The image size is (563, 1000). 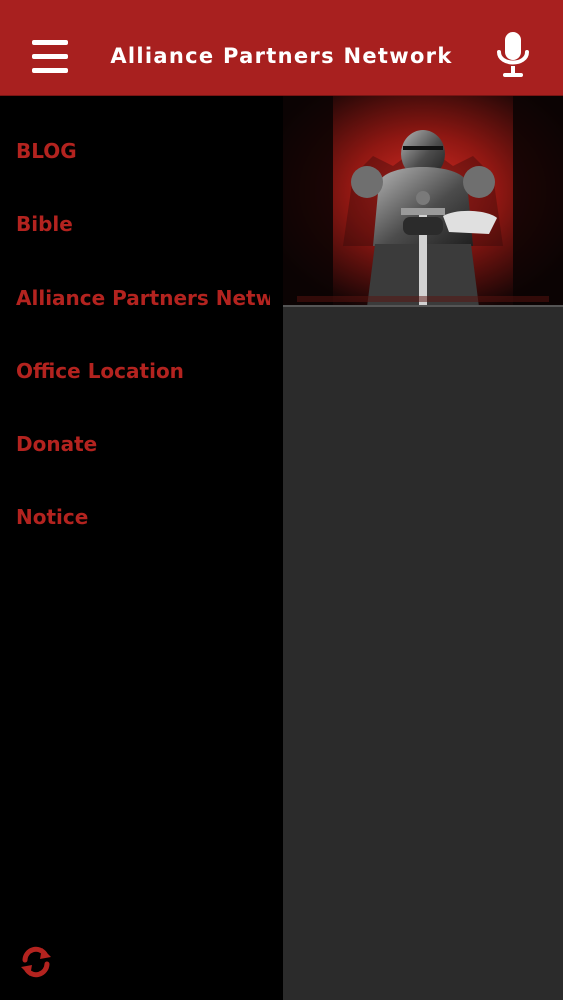 I want to click on hamburger-menu-icon, so click(x=50, y=42).